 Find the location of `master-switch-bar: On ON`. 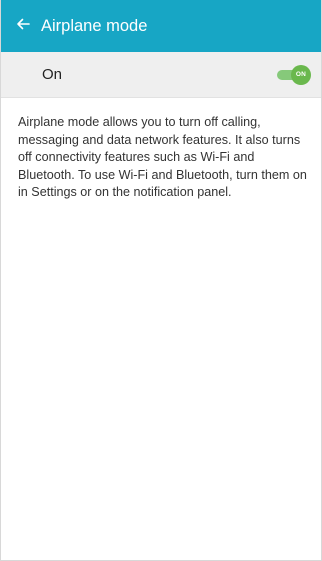

master-switch-bar: On ON is located at coordinates (161, 75).